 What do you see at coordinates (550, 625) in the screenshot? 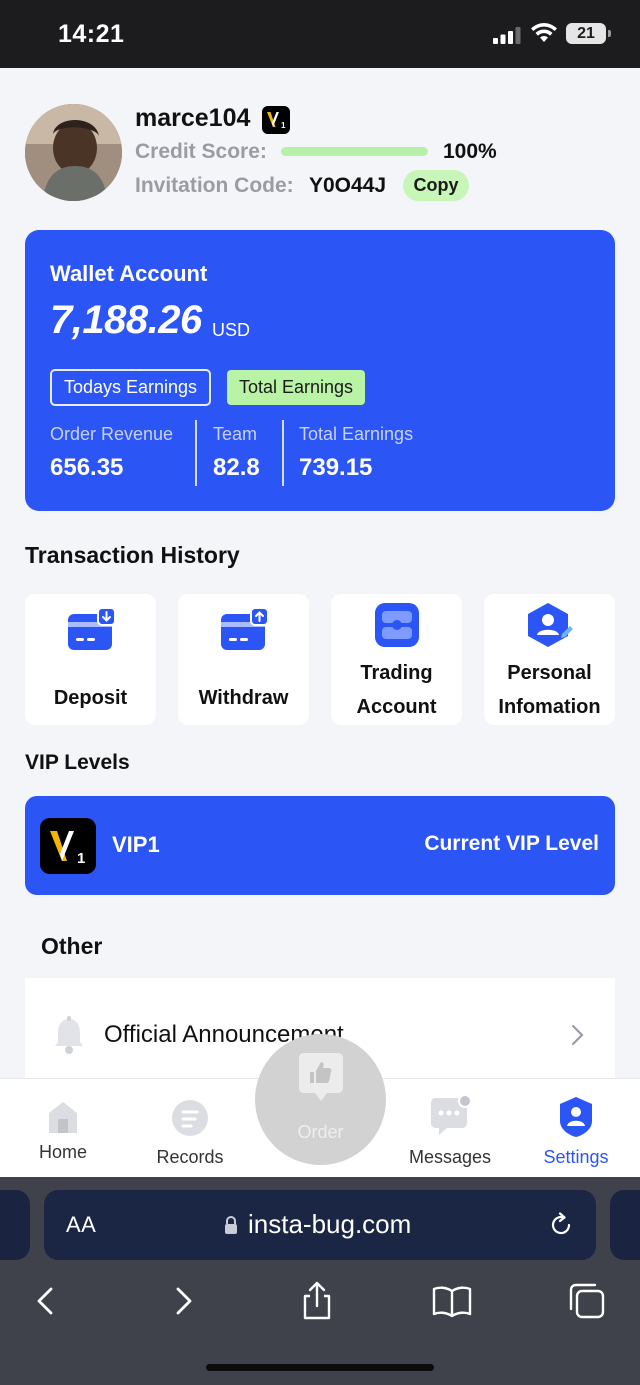
I see `personal-info-icon` at bounding box center [550, 625].